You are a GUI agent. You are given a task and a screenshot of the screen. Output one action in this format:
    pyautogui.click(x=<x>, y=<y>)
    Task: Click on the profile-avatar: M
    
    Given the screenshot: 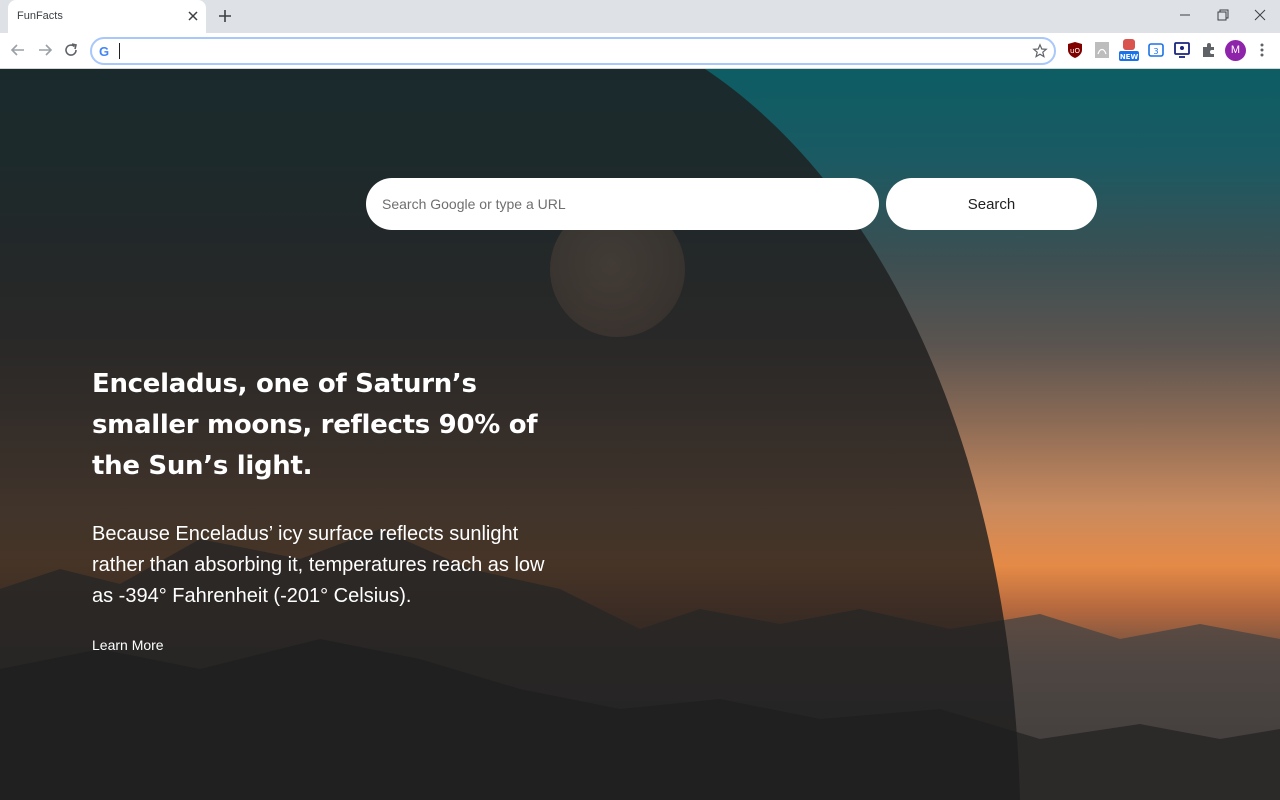 What is the action you would take?
    pyautogui.click(x=1235, y=50)
    